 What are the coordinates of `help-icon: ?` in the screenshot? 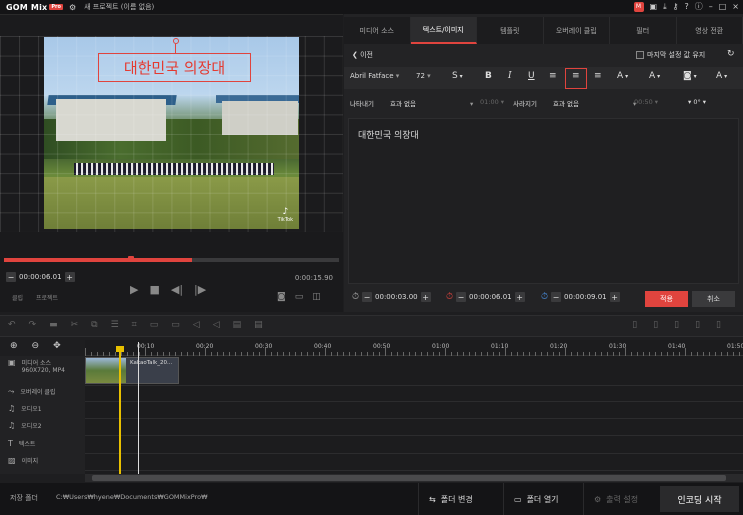 It's located at (686, 6).